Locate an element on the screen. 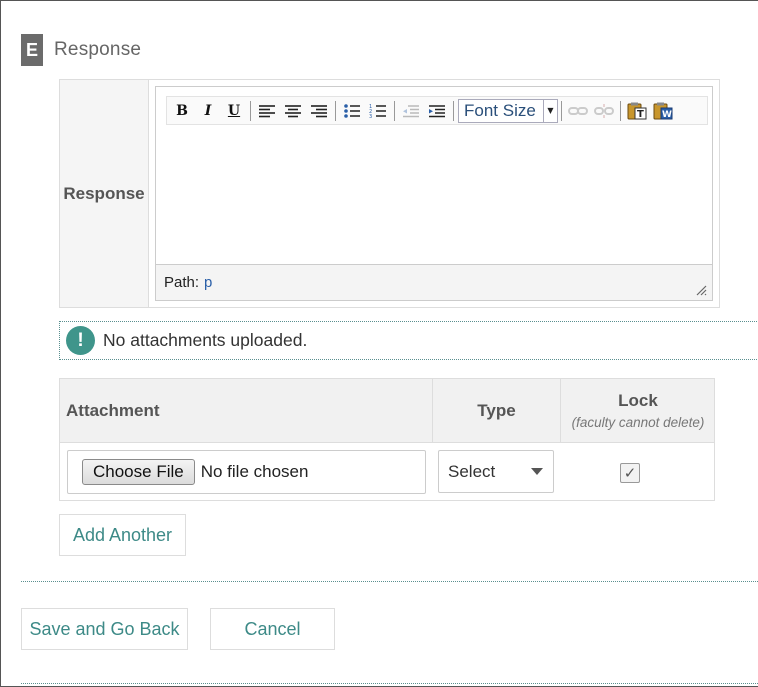 Image resolution: width=758 pixels, height=687 pixels. indent-icon is located at coordinates (437, 110).